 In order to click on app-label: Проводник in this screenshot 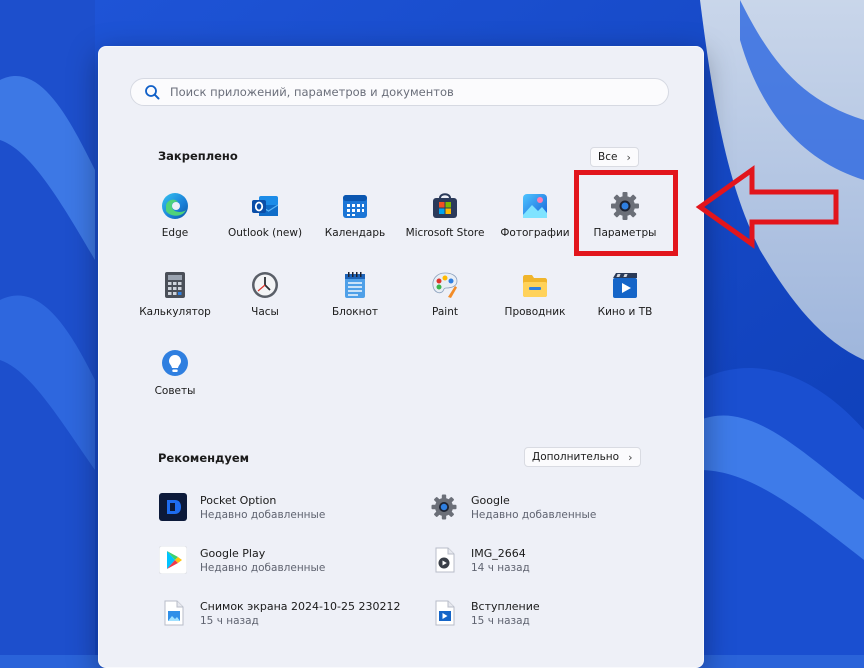, I will do `click(535, 312)`.